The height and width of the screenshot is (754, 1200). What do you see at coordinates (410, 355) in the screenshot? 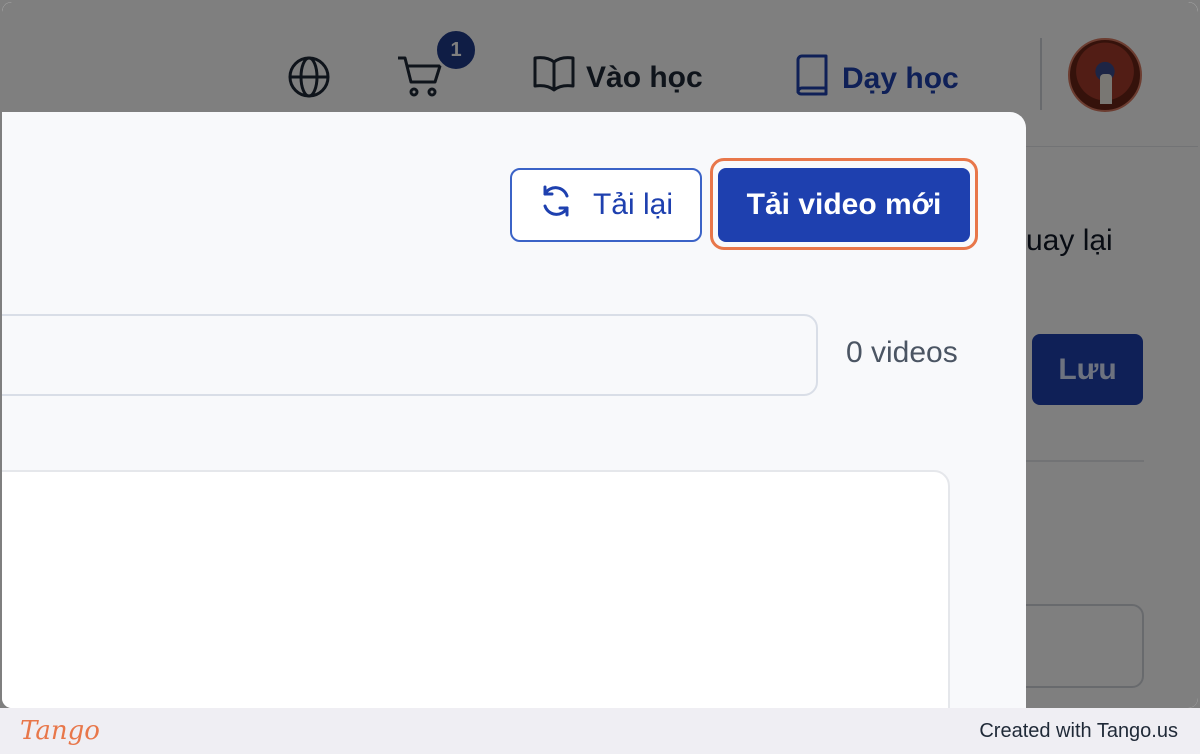
I see `video-search-input` at bounding box center [410, 355].